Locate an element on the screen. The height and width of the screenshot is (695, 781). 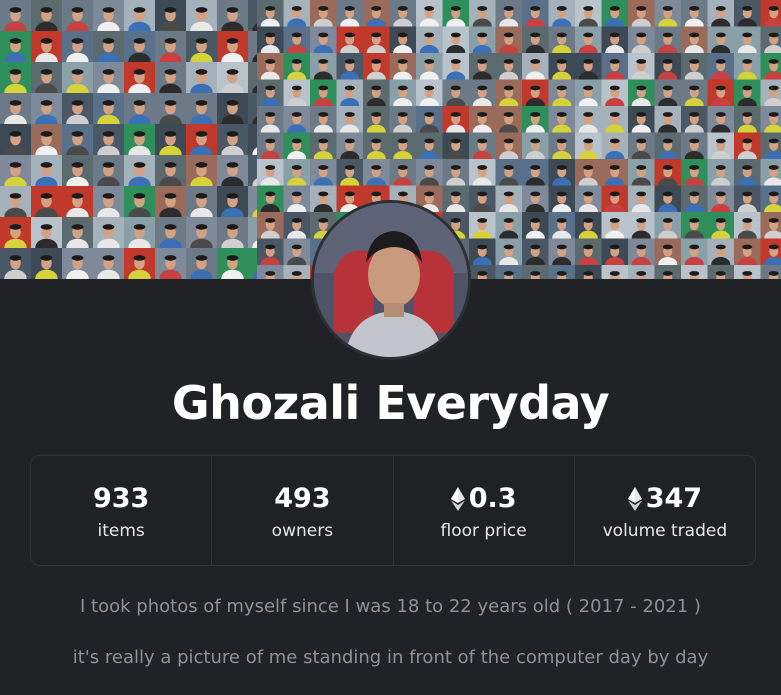
stats-bar: 933 items 493 owners 0.3 floor price 347 is located at coordinates (393, 510).